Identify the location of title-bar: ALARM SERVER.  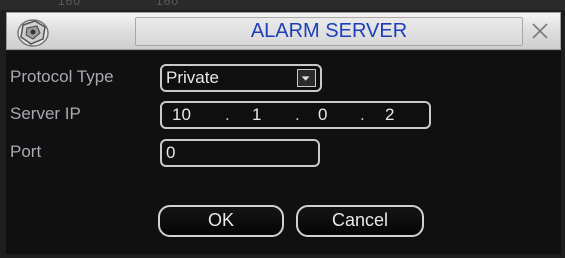
(283, 31).